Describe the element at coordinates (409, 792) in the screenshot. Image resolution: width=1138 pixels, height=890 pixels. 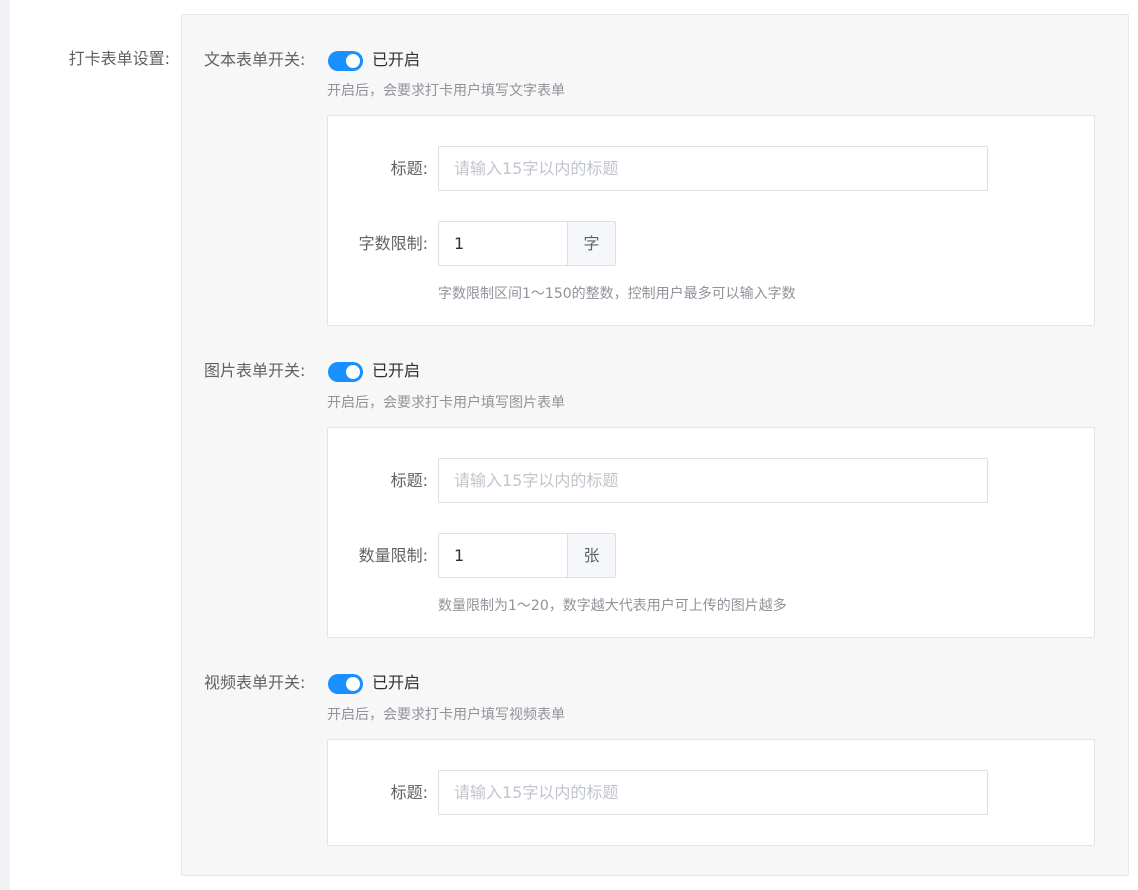
I see `video-title-label: 标题:` at that location.